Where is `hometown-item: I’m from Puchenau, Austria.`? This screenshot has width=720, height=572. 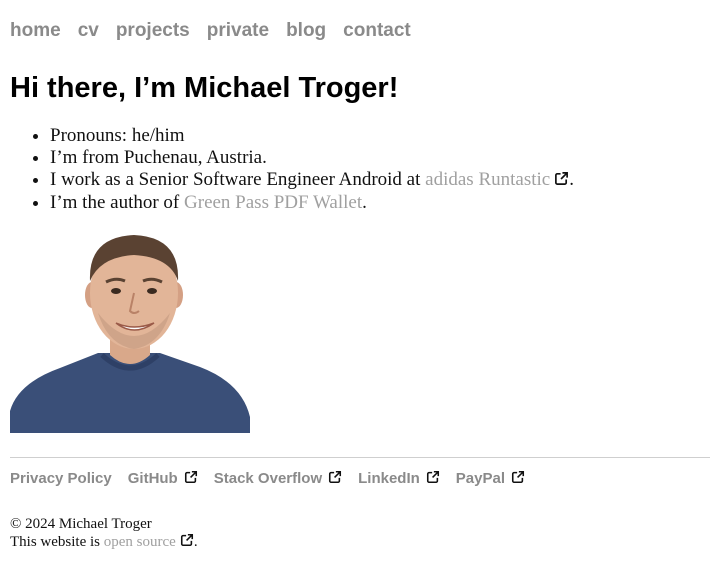 hometown-item: I’m from Puchenau, Austria. is located at coordinates (312, 158).